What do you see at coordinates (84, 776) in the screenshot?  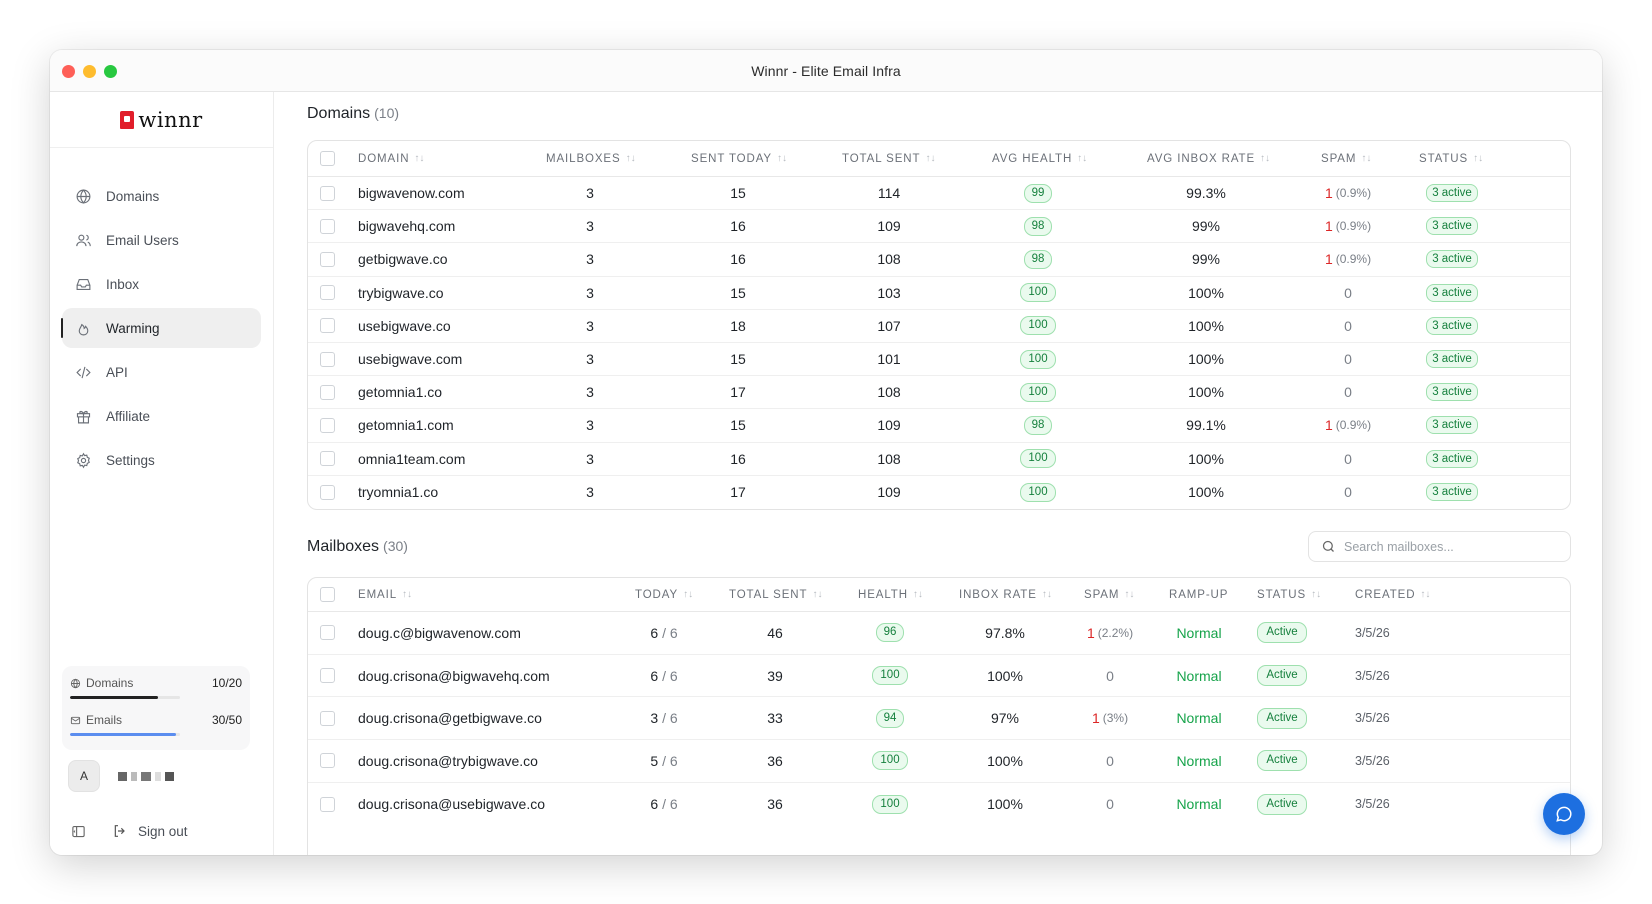 I see `avatar: A` at bounding box center [84, 776].